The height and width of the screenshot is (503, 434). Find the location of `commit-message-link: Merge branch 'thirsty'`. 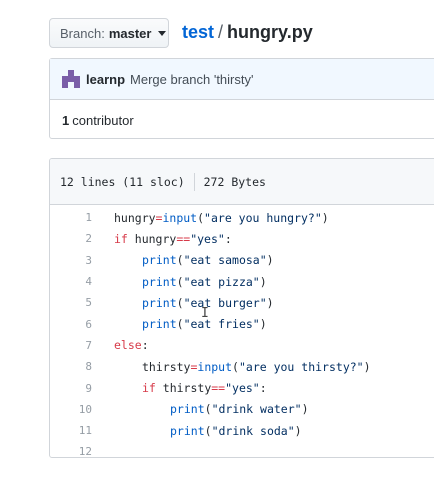

commit-message-link: Merge branch 'thirsty' is located at coordinates (191, 79).